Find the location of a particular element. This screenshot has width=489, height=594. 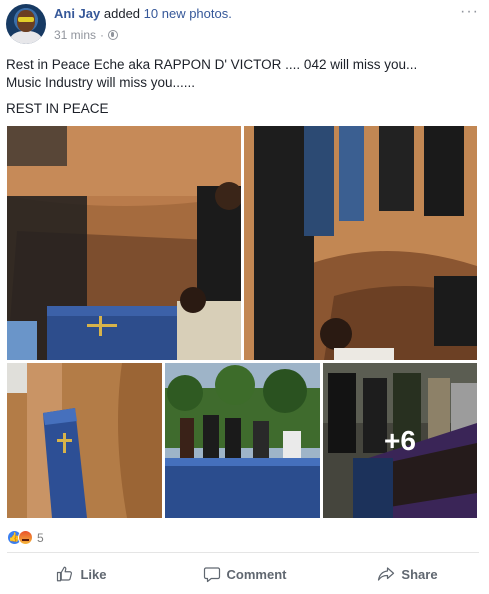

post-text-paragraph-2: REST IN PEACE is located at coordinates (57, 108).